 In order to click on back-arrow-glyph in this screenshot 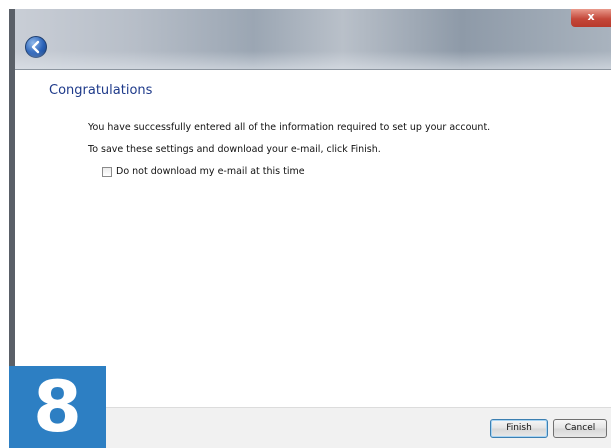, I will do `click(35, 47)`.